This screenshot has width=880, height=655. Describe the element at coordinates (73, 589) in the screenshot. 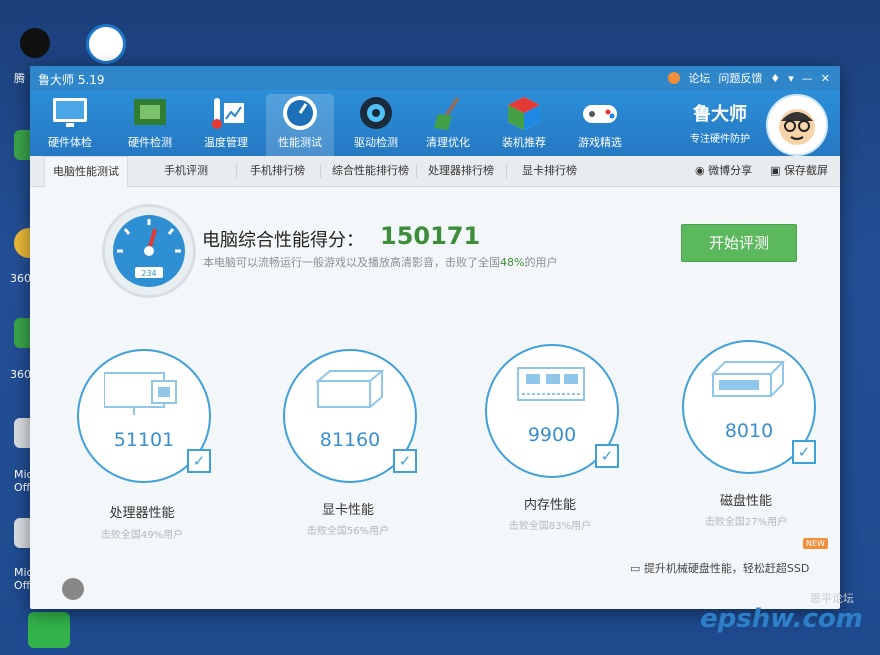

I see `settings-round-icon` at that location.